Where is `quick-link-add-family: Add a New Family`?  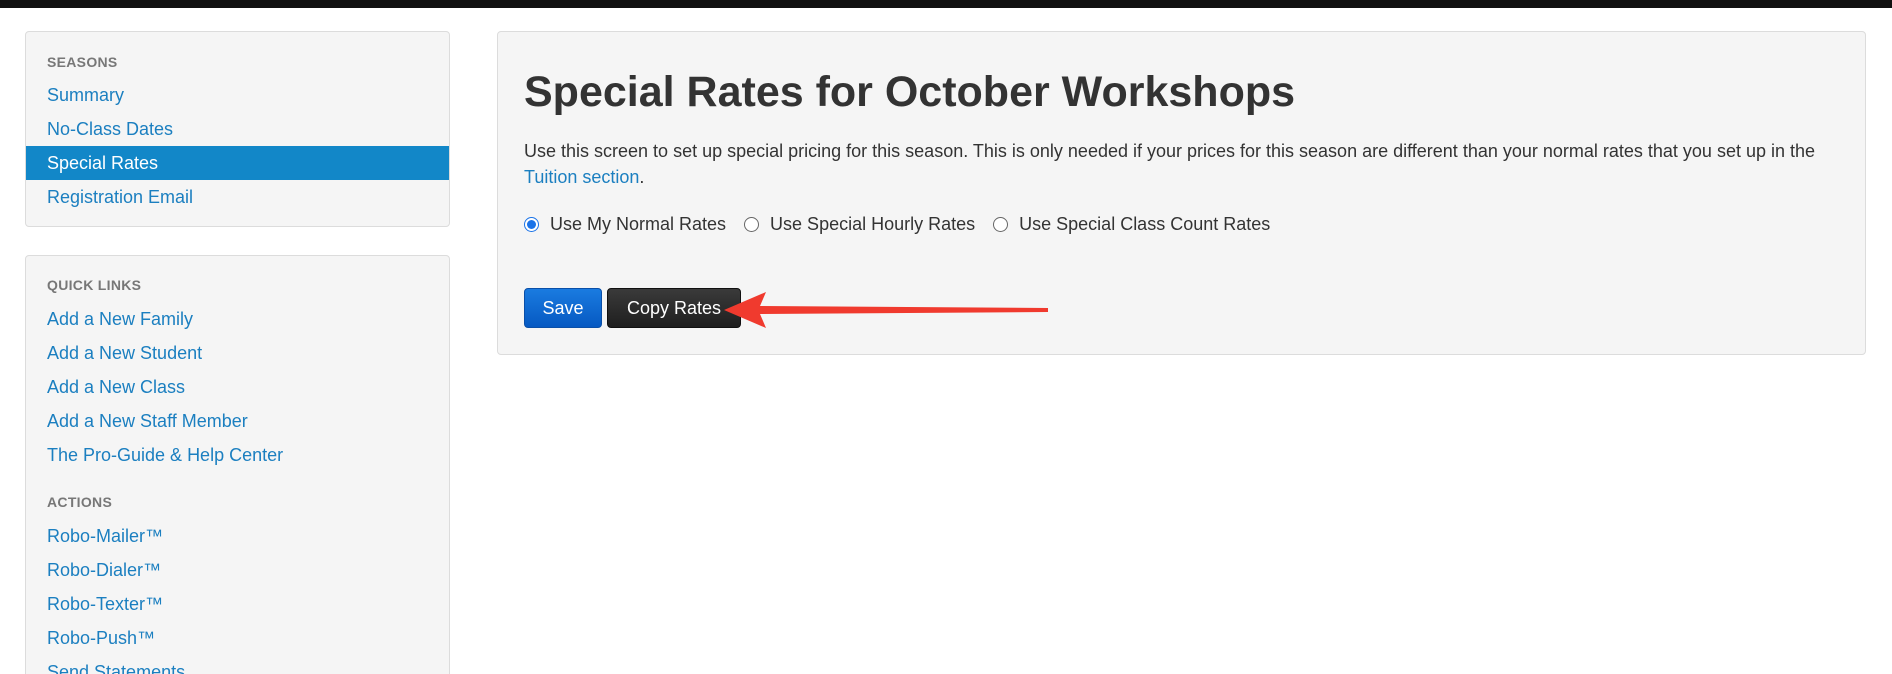 quick-link-add-family: Add a New Family is located at coordinates (237, 319).